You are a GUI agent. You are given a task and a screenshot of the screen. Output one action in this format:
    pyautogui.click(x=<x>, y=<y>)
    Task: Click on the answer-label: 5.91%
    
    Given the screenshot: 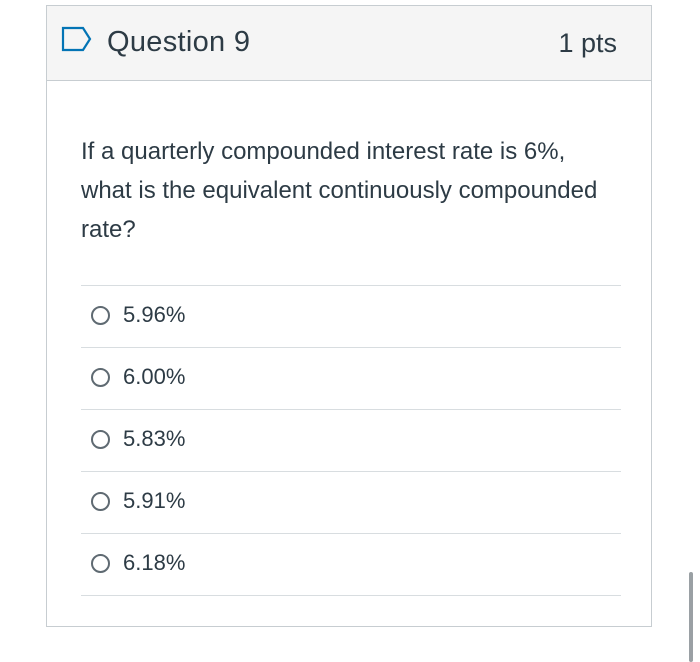 What is the action you would take?
    pyautogui.click(x=154, y=501)
    